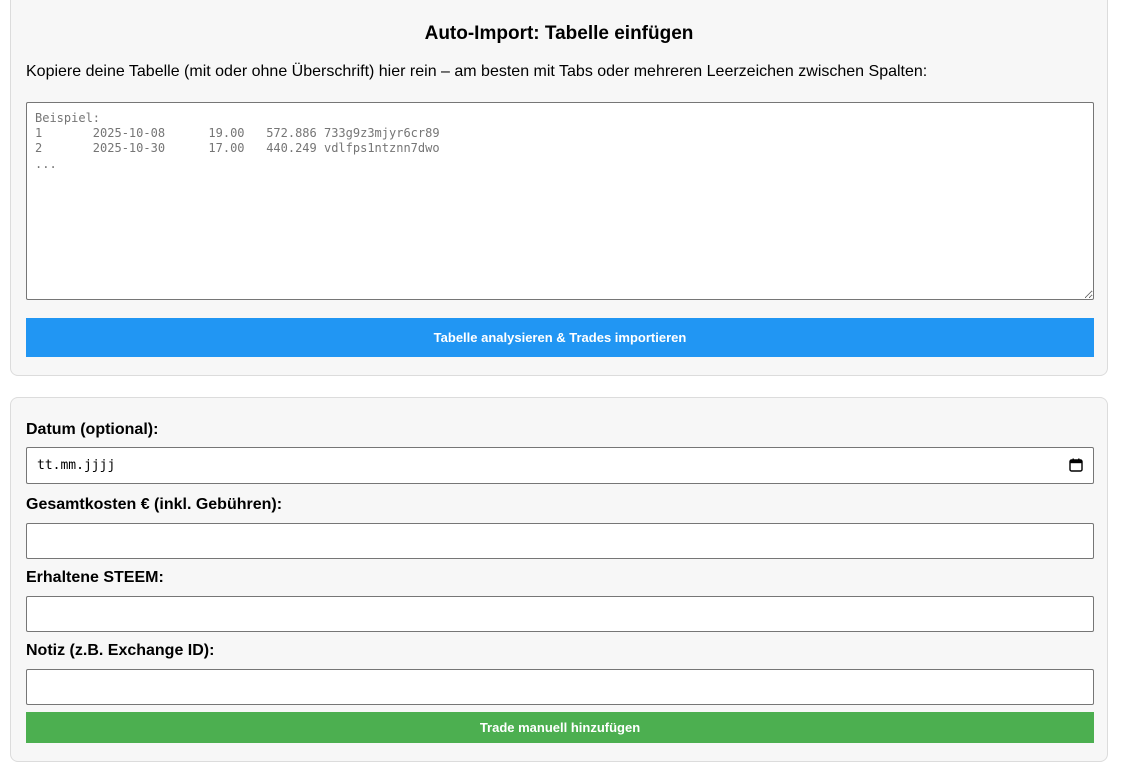 The height and width of the screenshot is (773, 1121). I want to click on date-input: tt.mm.jjjj, so click(560, 465).